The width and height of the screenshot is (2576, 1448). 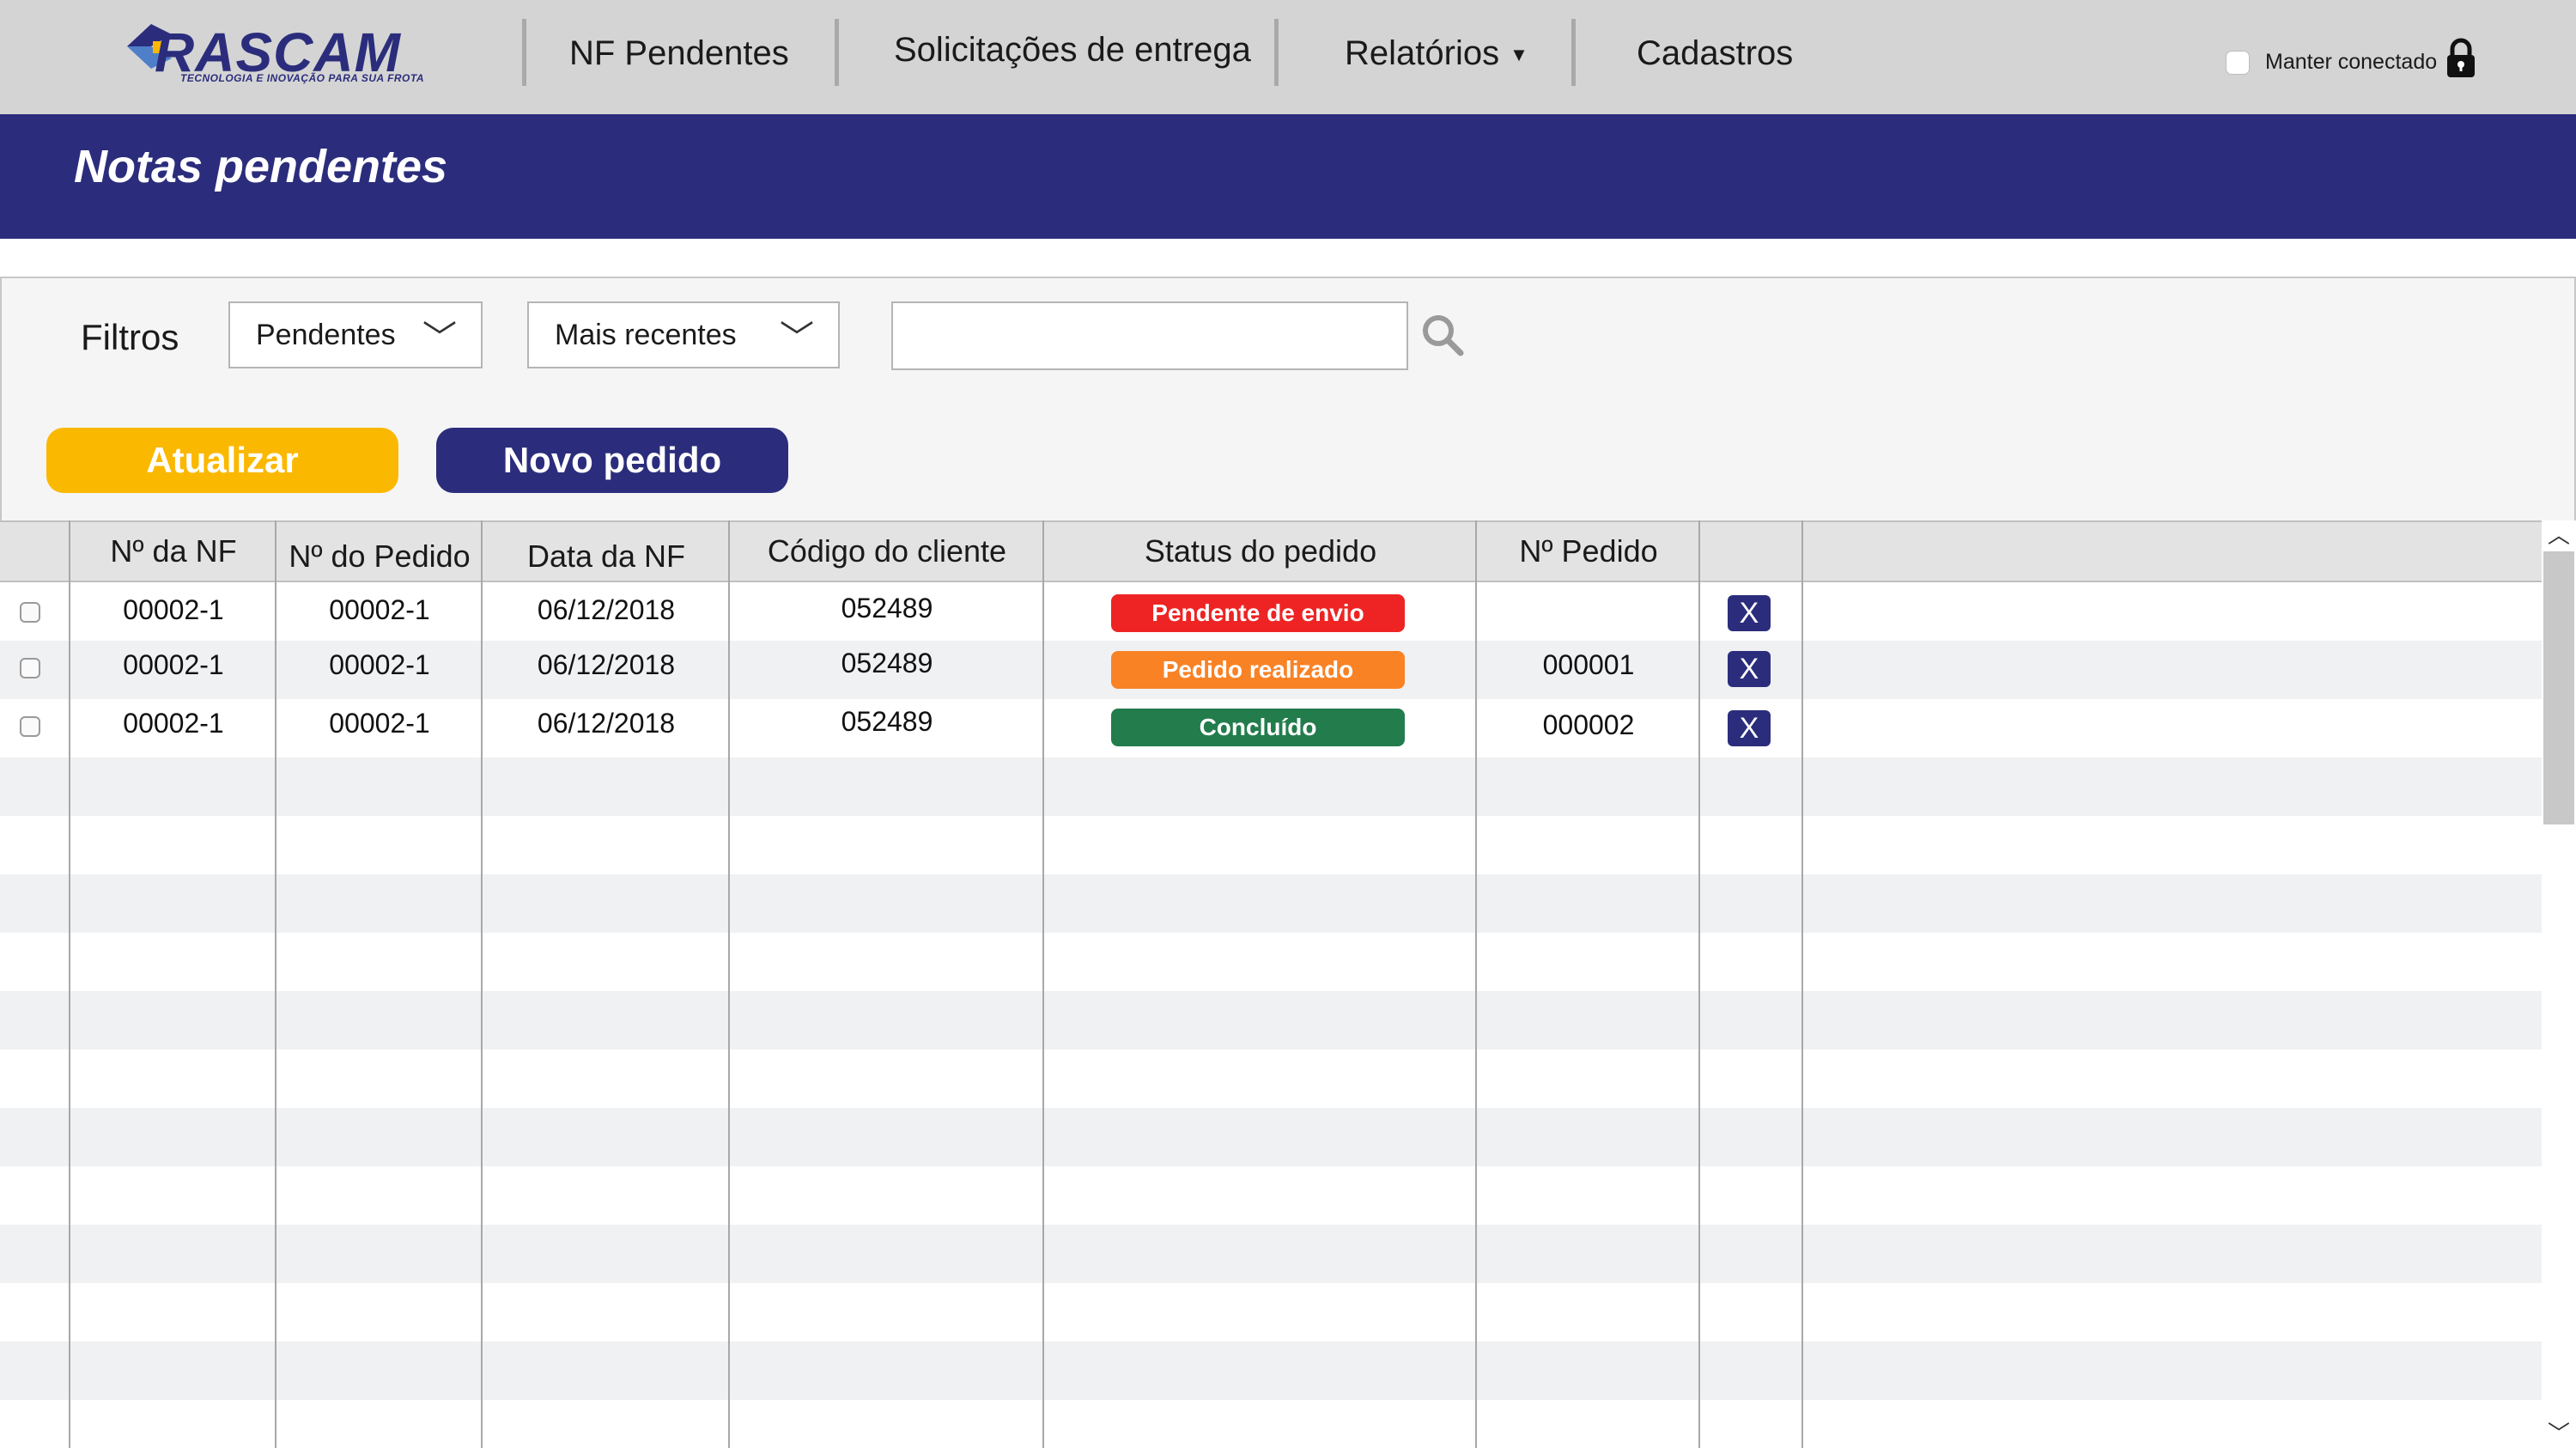 What do you see at coordinates (1072, 50) in the screenshot?
I see `nav-item-solicitacoes: Solicitações de entrega` at bounding box center [1072, 50].